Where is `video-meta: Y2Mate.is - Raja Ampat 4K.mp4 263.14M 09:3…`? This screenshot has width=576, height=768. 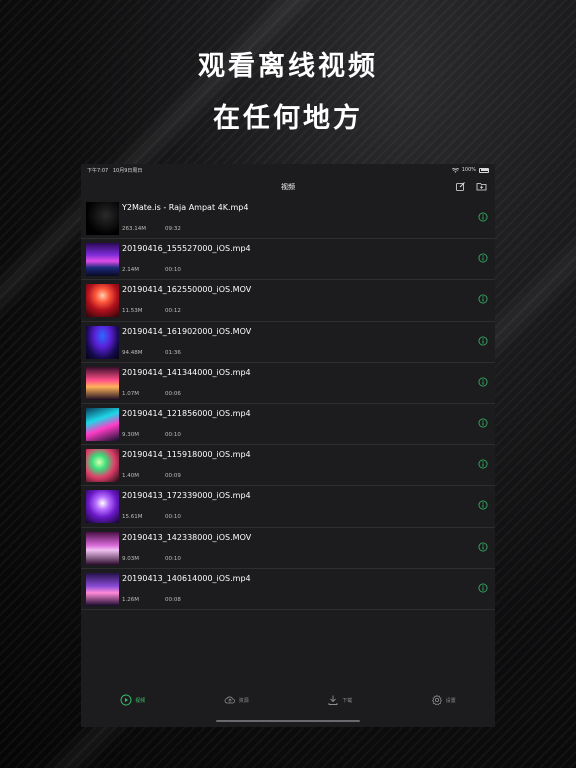
video-meta: Y2Mate.is - Raja Ampat 4K.mp4 263.14M 09:3… is located at coordinates (308, 218).